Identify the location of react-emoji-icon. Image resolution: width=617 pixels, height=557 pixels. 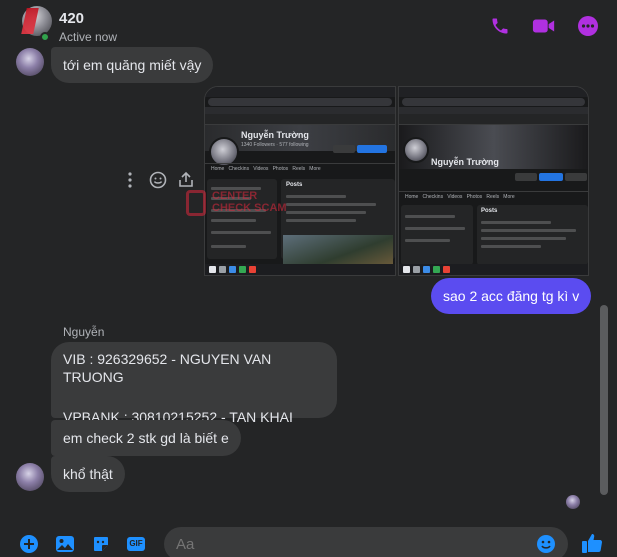
(158, 180).